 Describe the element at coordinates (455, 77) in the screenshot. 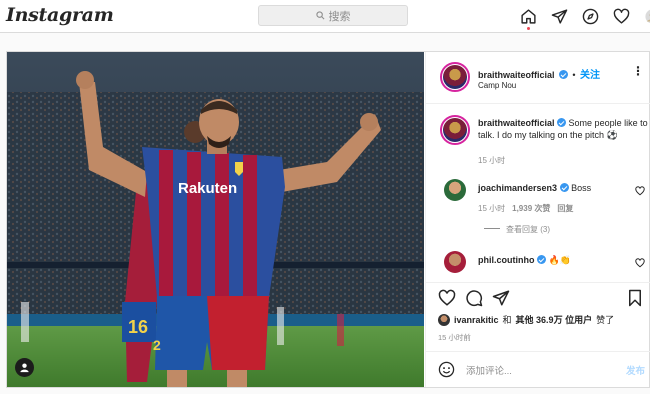

I see `author-avatar` at that location.